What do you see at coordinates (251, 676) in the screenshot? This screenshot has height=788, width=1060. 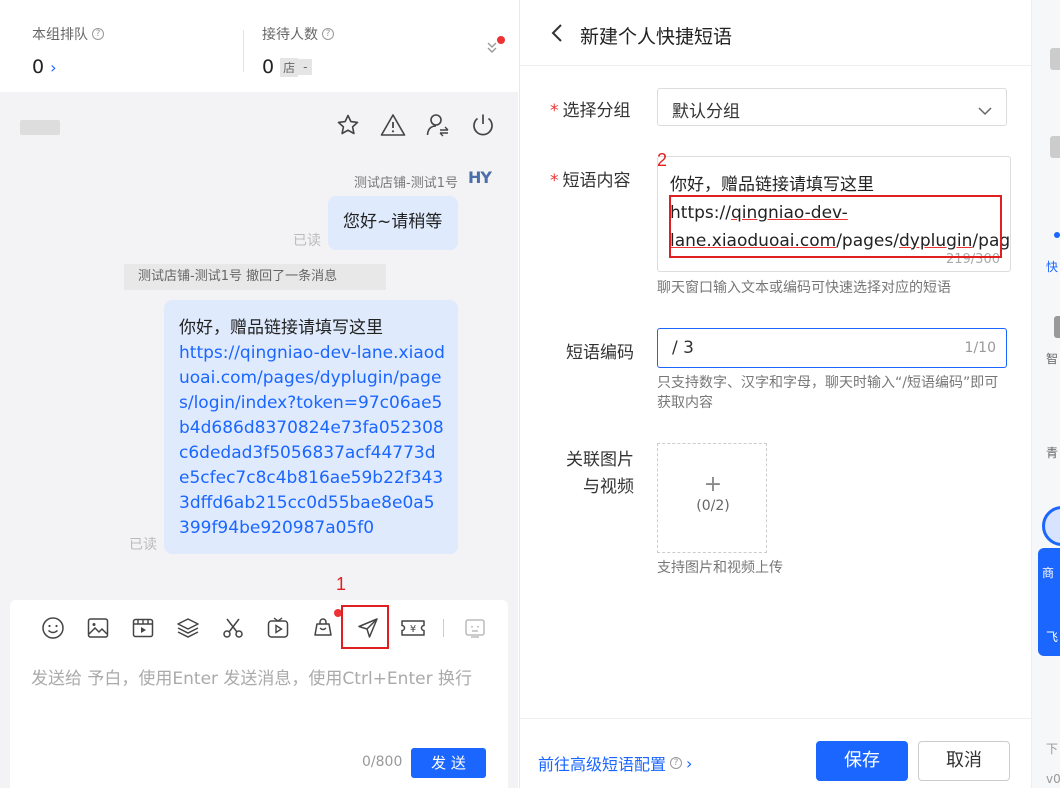 I see `message-input: 发送给 予白，使用Enter 发送消息，使用Ctrl+Enter 换行` at bounding box center [251, 676].